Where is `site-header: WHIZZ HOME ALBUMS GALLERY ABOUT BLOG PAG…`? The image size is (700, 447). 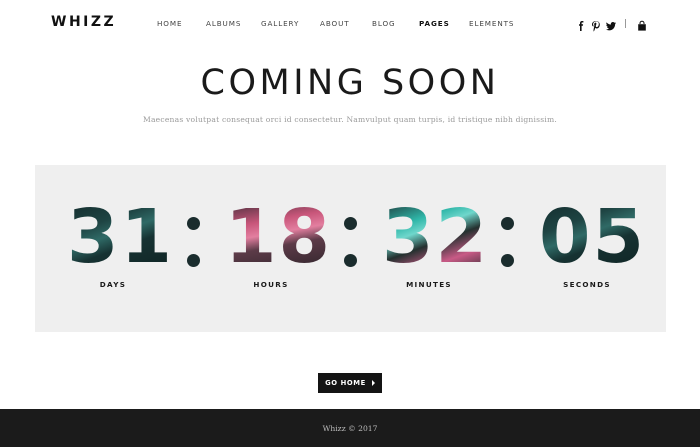
site-header: WHIZZ HOME ALBUMS GALLERY ABOUT BLOG PAG… is located at coordinates (350, 23).